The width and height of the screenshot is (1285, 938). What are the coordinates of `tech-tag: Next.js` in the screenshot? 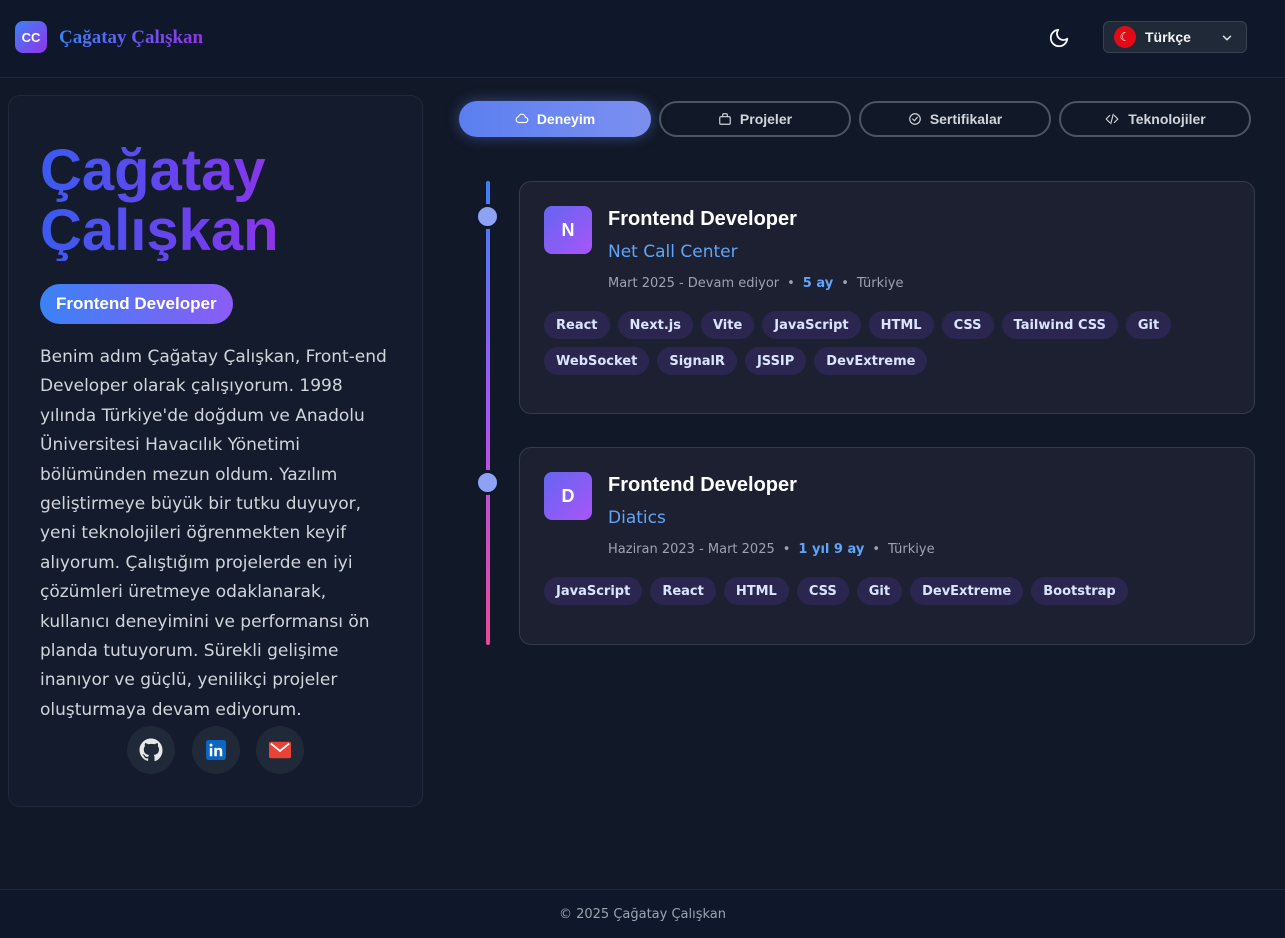 It's located at (655, 325).